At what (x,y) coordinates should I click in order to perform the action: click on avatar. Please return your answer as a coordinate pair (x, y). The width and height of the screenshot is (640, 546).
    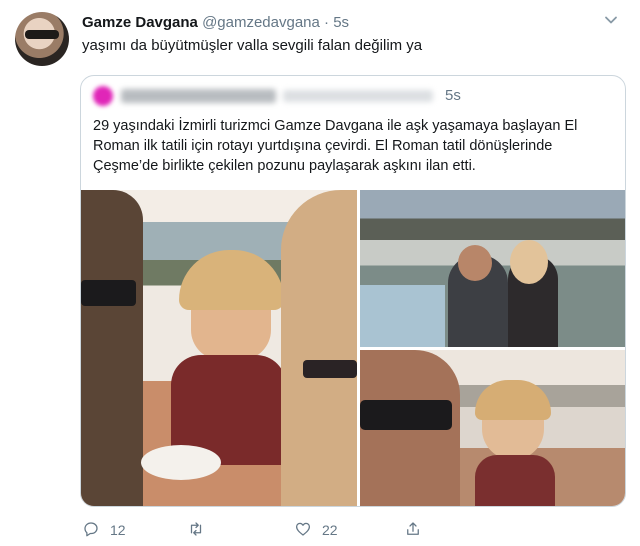
    Looking at the image, I should click on (42, 39).